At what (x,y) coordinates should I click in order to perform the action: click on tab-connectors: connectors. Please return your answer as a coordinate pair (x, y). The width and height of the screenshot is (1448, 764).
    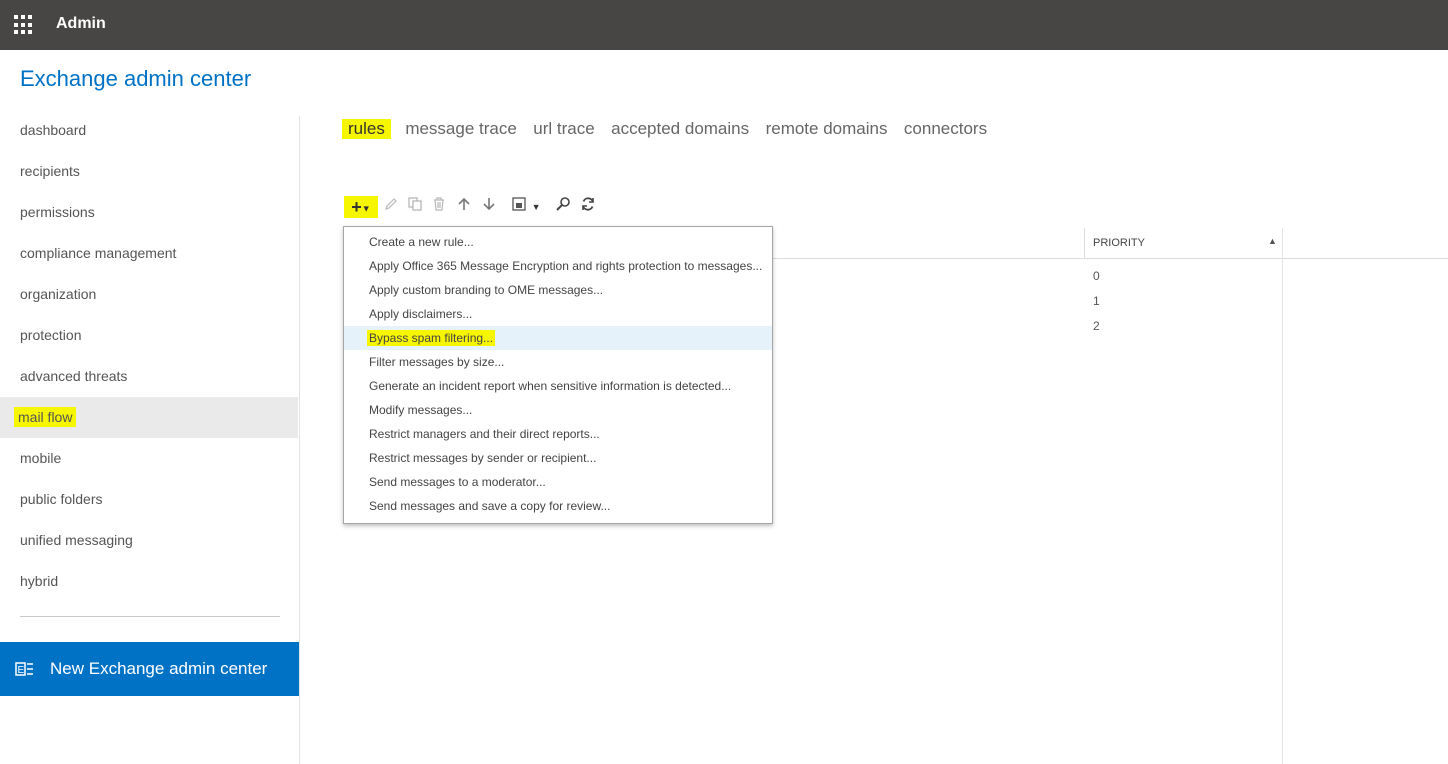
    Looking at the image, I should click on (945, 129).